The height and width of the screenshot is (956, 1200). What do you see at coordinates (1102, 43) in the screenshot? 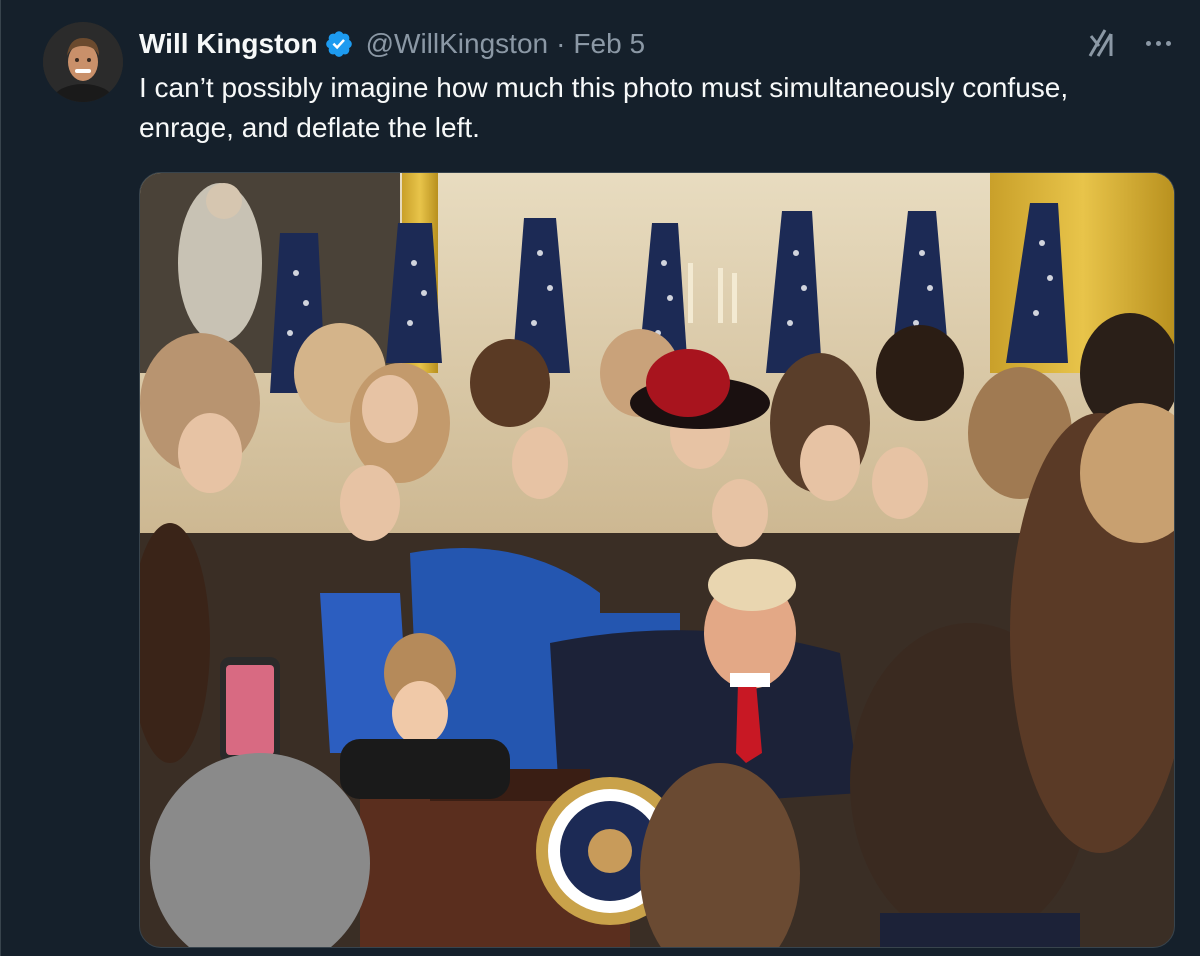
I see `grok-icon` at bounding box center [1102, 43].